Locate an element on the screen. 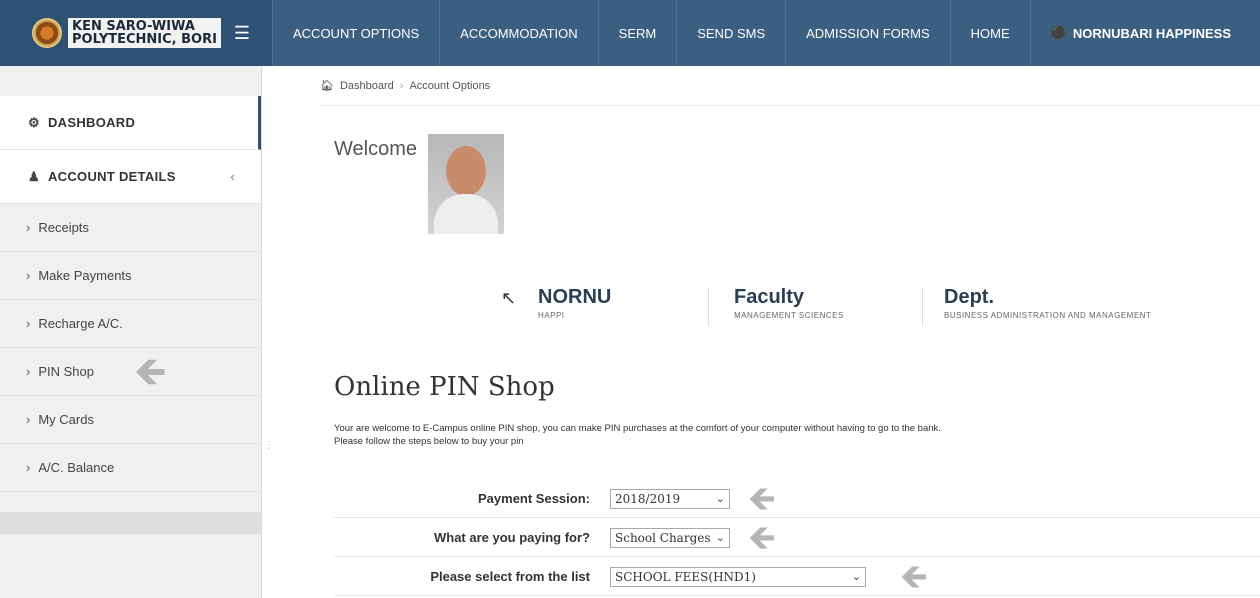 The image size is (1260, 598). chevron-left-icon: ‹ is located at coordinates (232, 176).